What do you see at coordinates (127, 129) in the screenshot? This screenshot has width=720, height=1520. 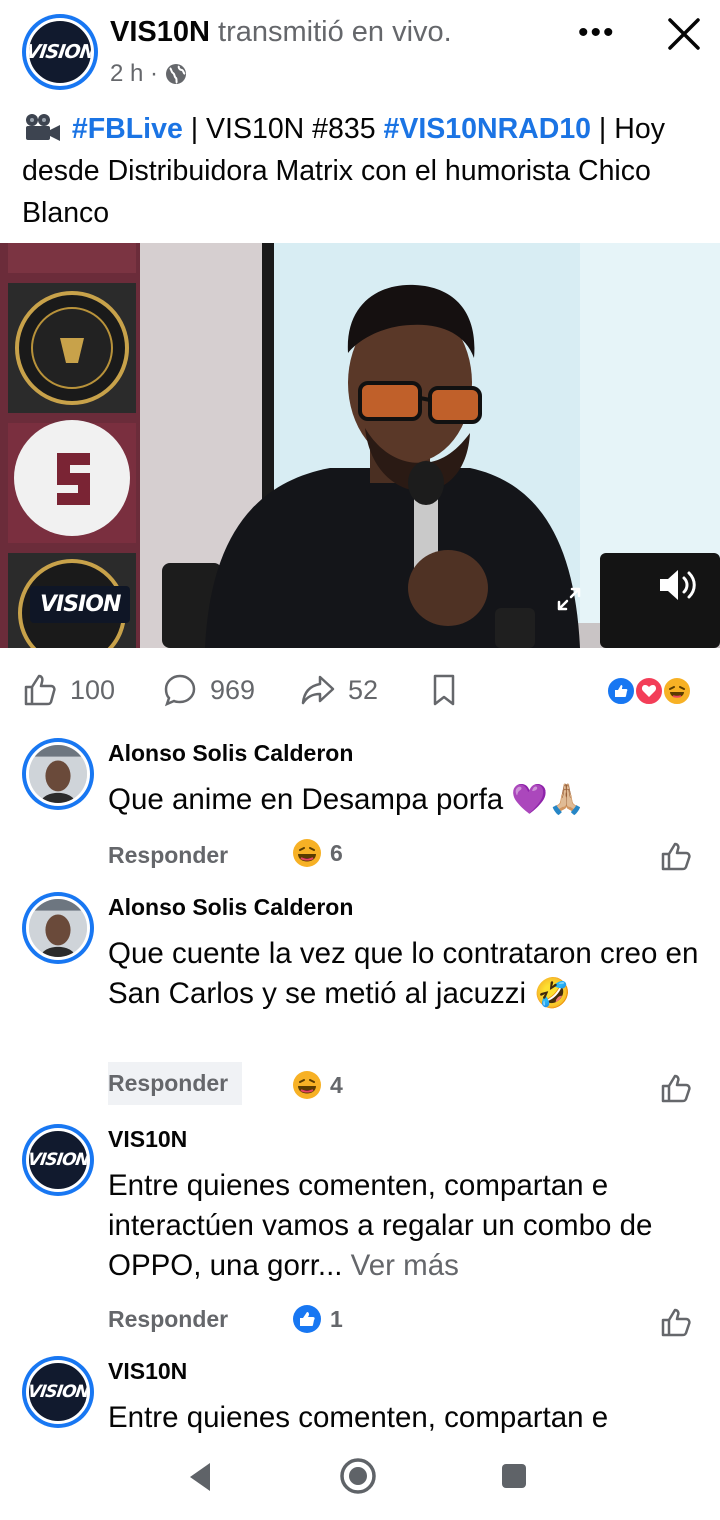 I see `hashtag-fblive: #FBLive` at bounding box center [127, 129].